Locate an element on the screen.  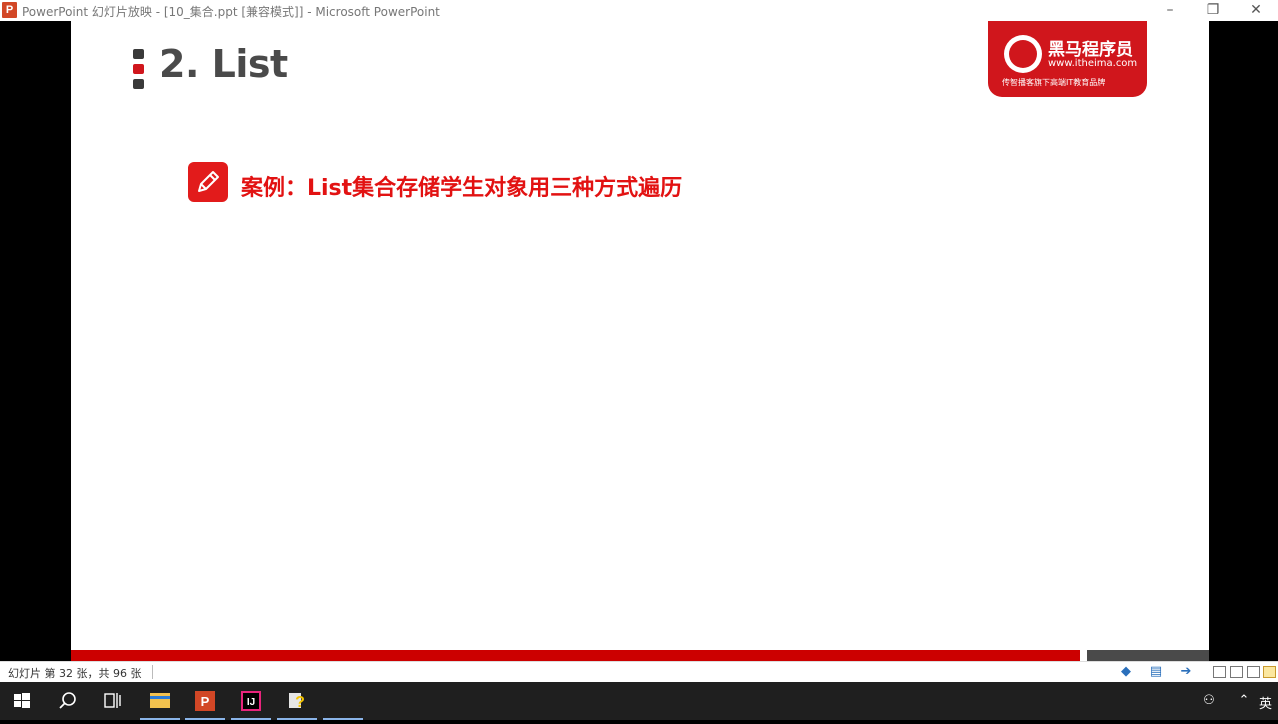
intellij-idea-icon: IJ is located at coordinates (251, 701).